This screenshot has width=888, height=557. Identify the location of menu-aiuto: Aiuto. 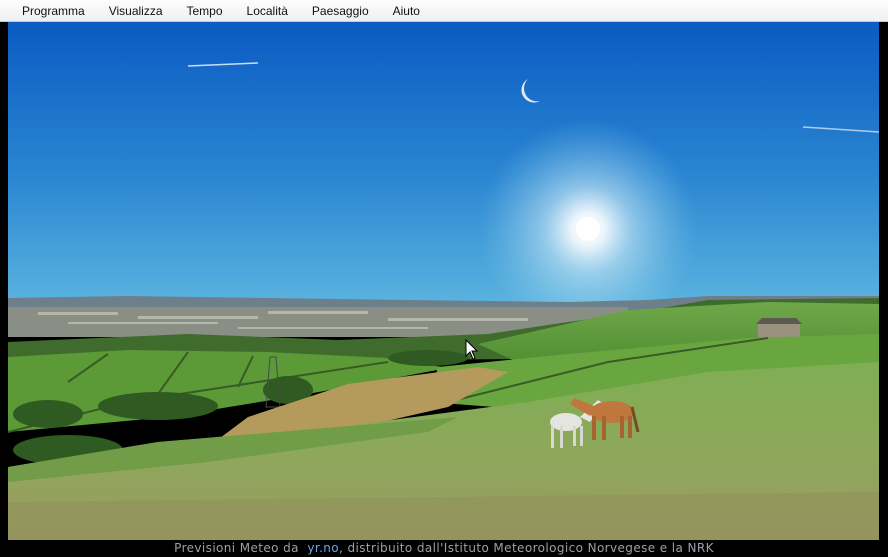
(406, 11).